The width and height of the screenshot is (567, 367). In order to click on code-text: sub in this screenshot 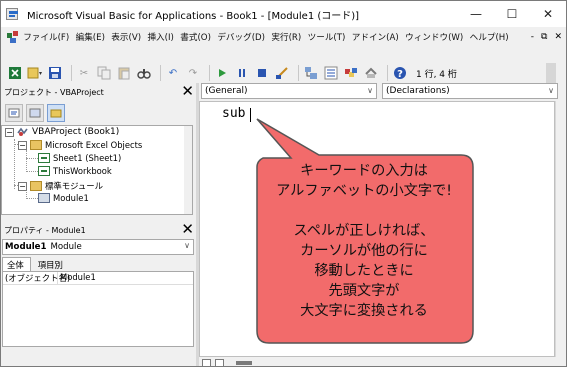, I will do `click(233, 113)`.